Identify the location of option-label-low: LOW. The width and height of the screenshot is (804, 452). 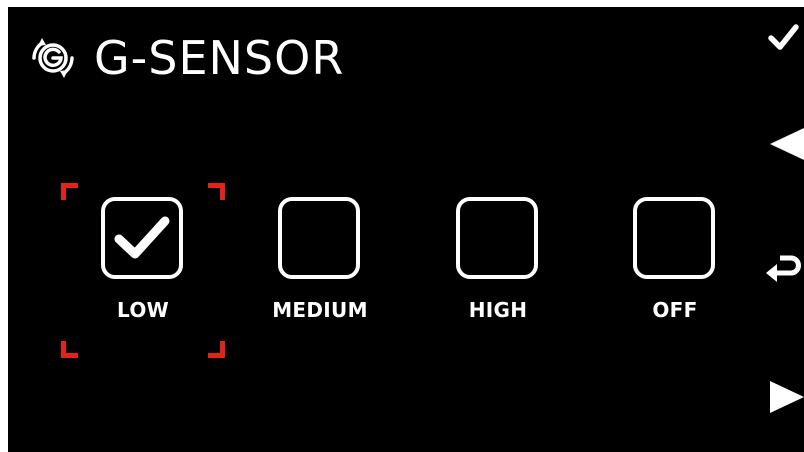
(143, 310).